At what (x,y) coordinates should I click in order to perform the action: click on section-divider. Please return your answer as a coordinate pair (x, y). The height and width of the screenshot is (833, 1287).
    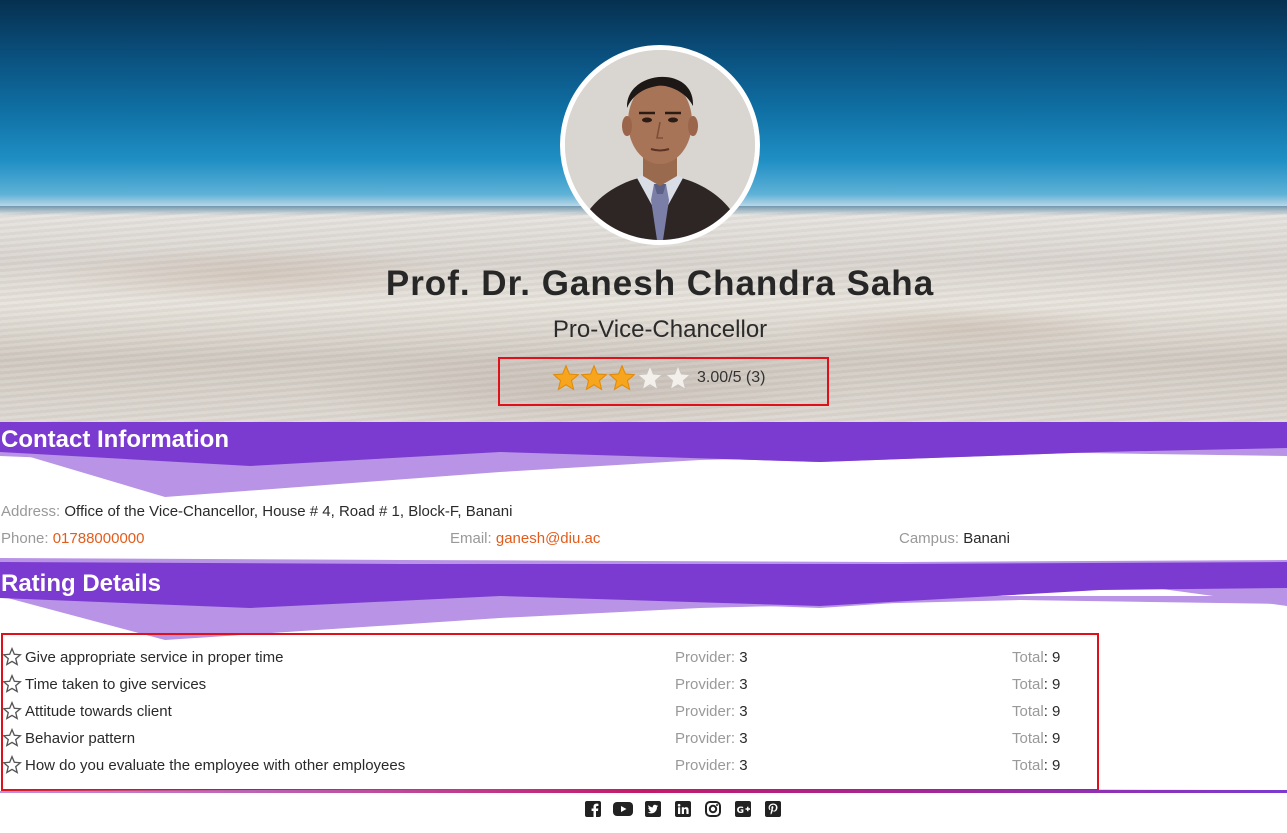
    Looking at the image, I should click on (643, 791).